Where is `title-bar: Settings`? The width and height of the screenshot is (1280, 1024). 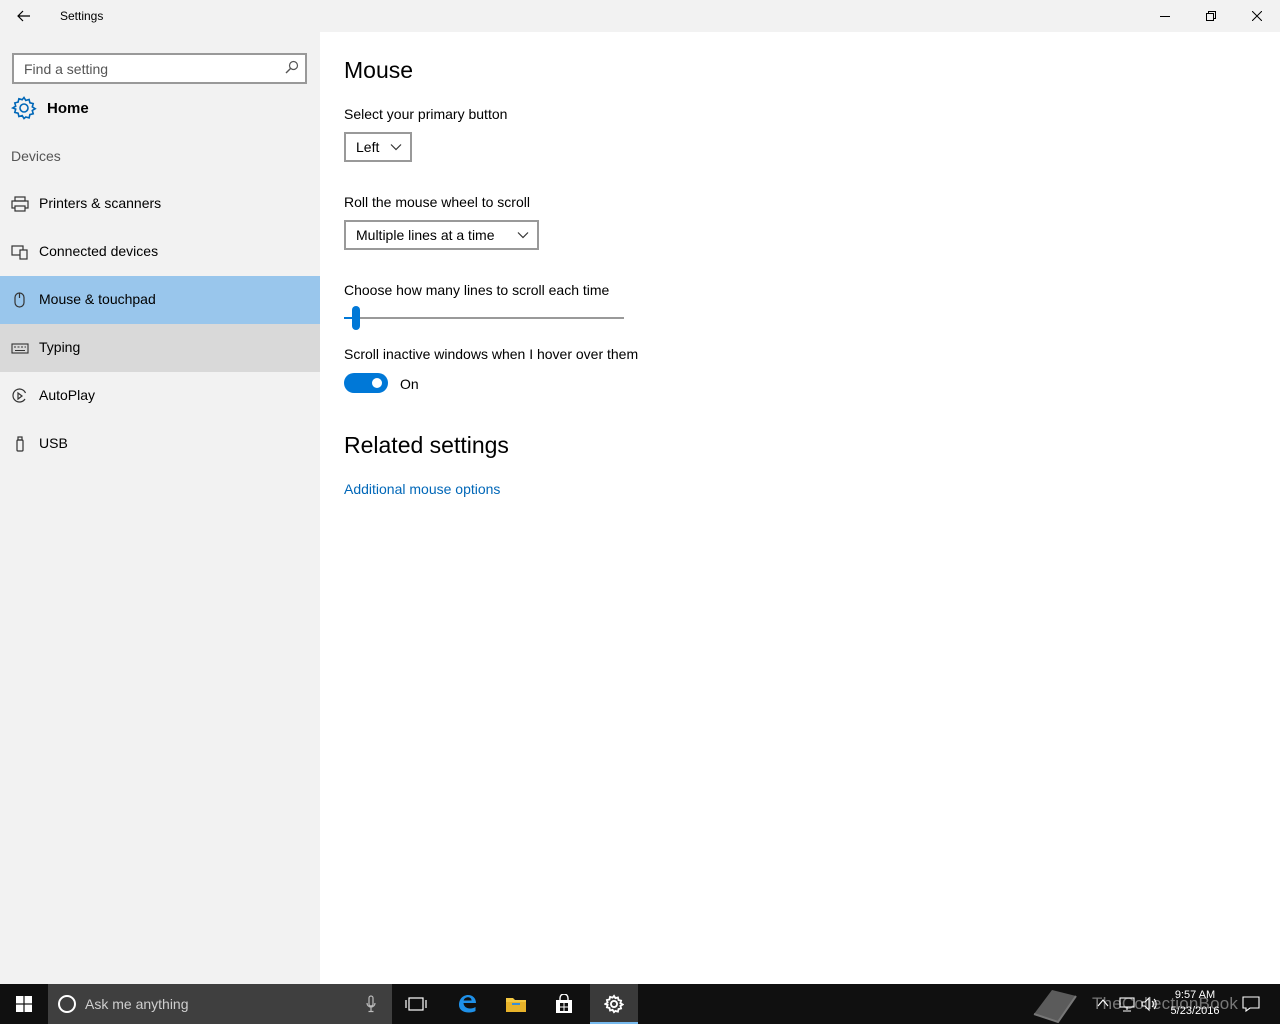 title-bar: Settings is located at coordinates (640, 16).